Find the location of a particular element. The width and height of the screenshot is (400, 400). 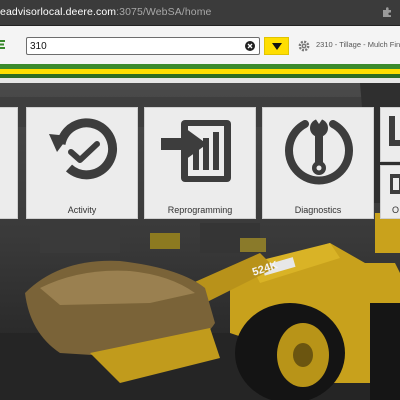

search-input is located at coordinates (136, 46).